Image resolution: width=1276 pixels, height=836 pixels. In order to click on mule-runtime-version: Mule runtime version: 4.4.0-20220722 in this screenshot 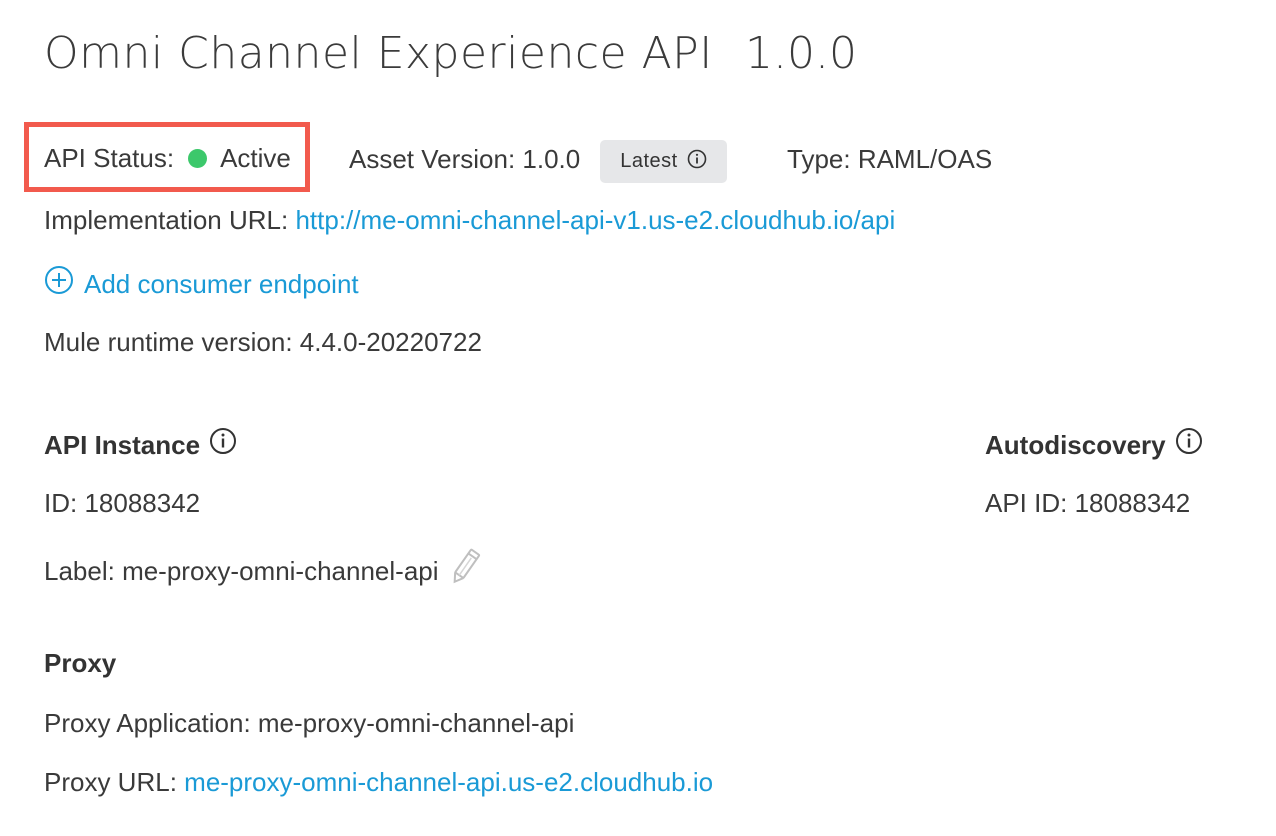, I will do `click(263, 342)`.